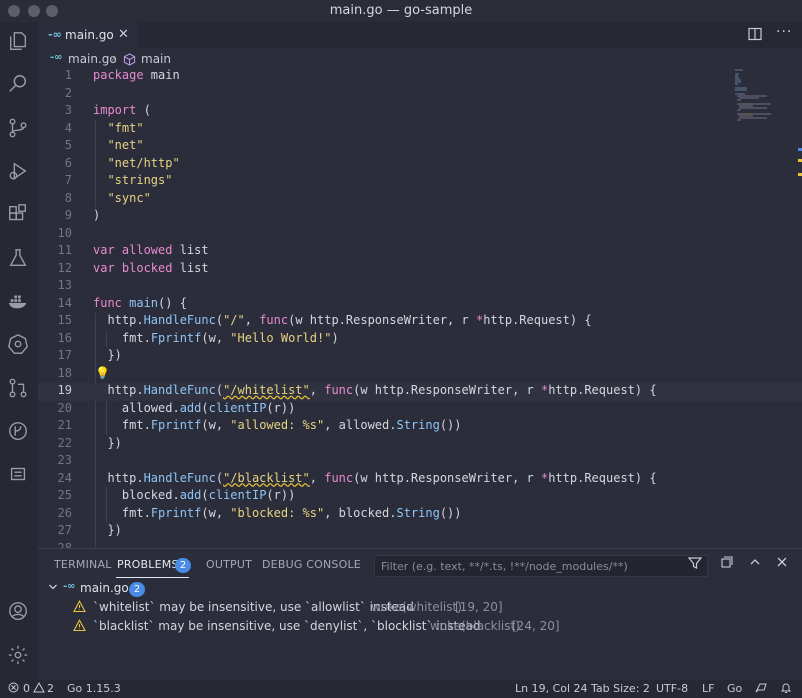 The width and height of the screenshot is (802, 698). Describe the element at coordinates (620, 688) in the screenshot. I see `tab-size: Tab Size: 2` at that location.